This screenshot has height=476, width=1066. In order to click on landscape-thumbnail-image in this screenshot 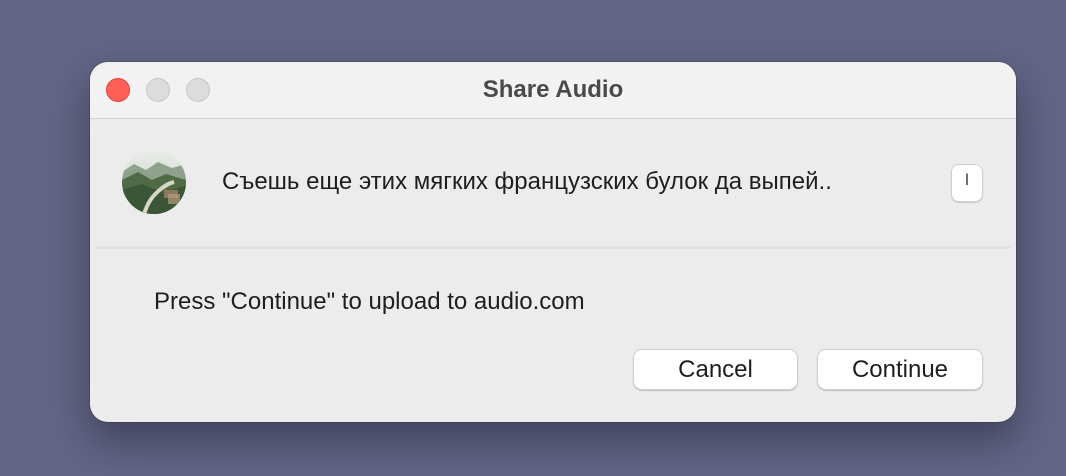, I will do `click(154, 182)`.